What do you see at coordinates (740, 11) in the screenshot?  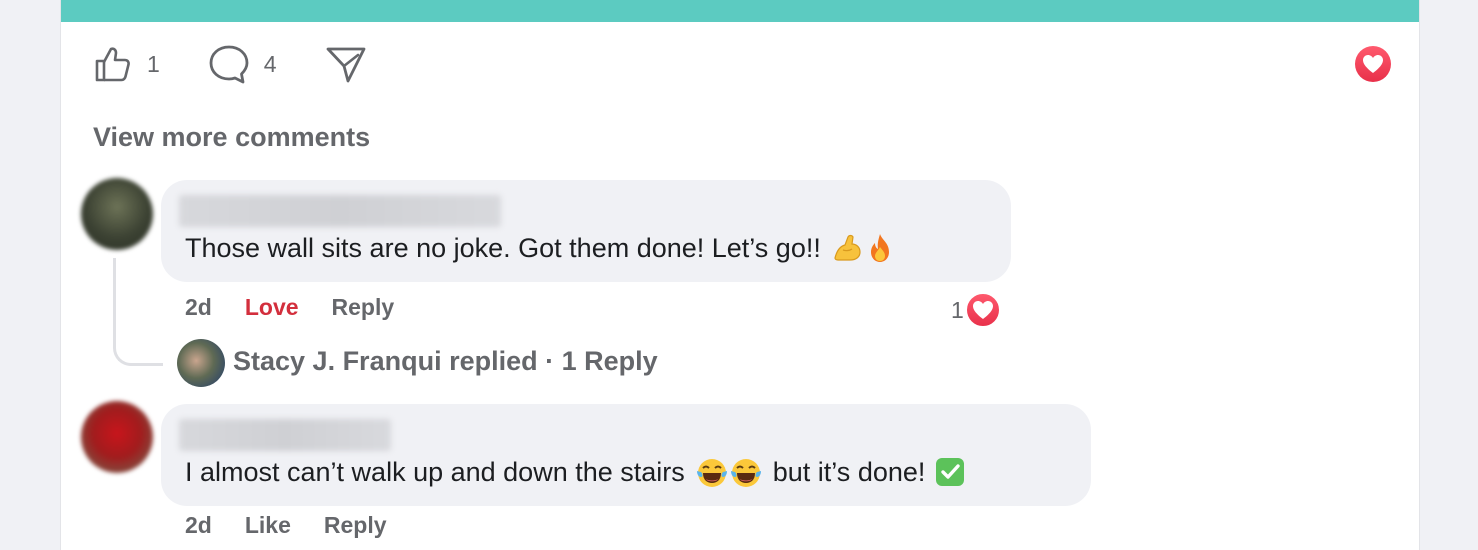 I see `post-header-bar` at bounding box center [740, 11].